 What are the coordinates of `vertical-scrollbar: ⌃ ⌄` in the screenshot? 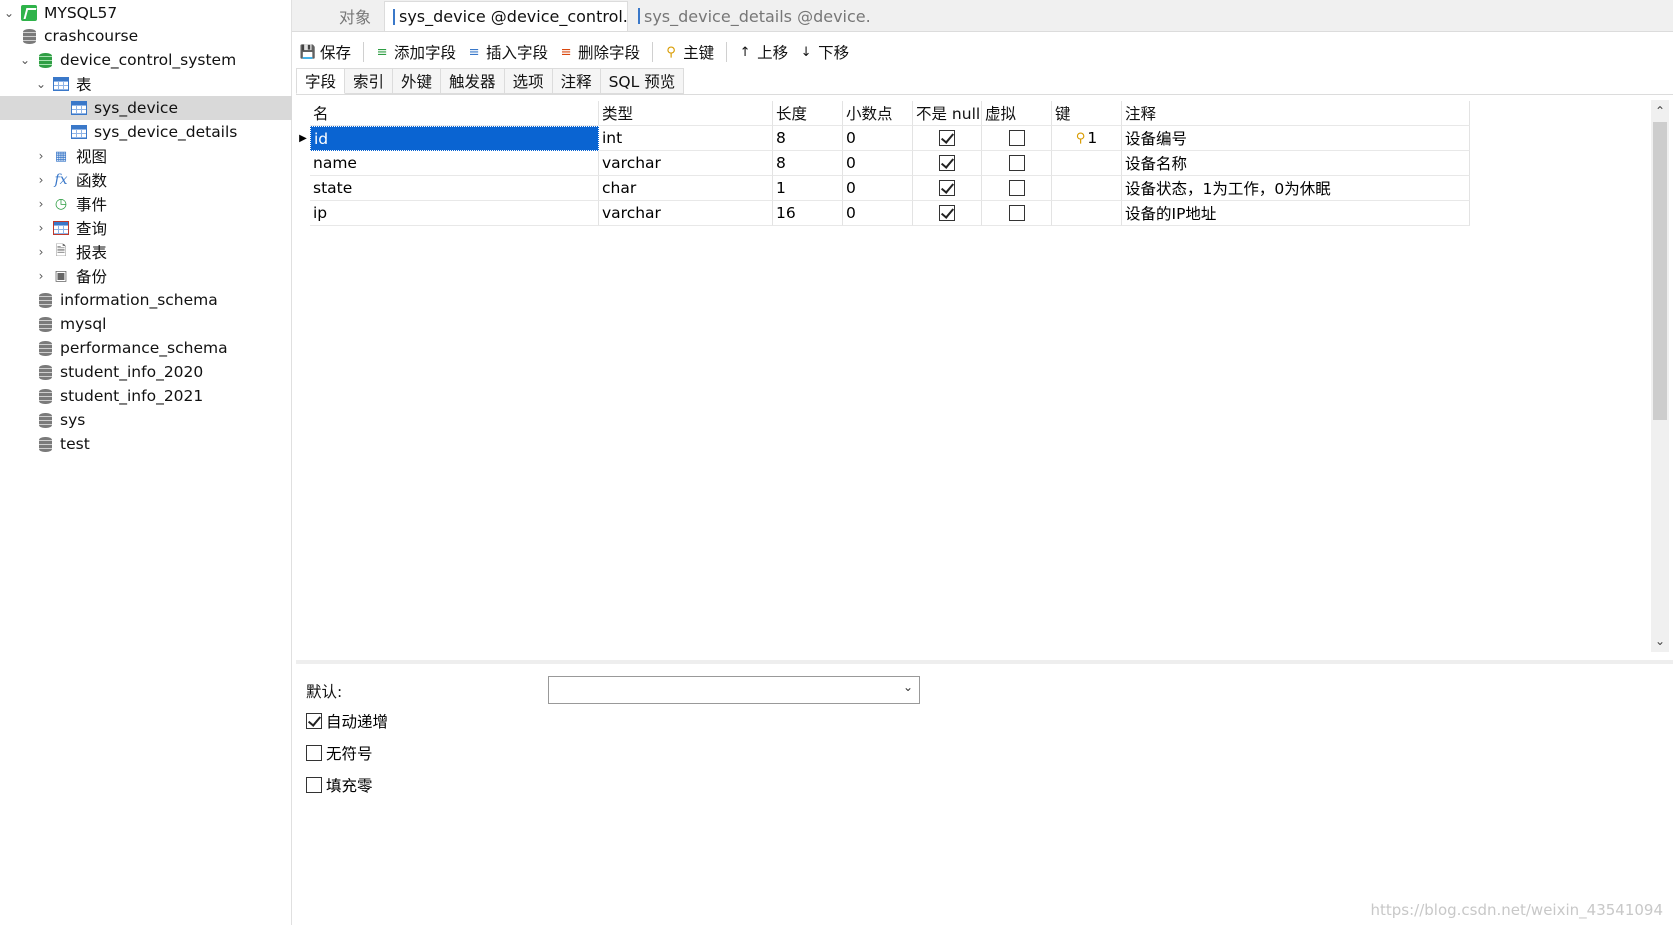 It's located at (1660, 376).